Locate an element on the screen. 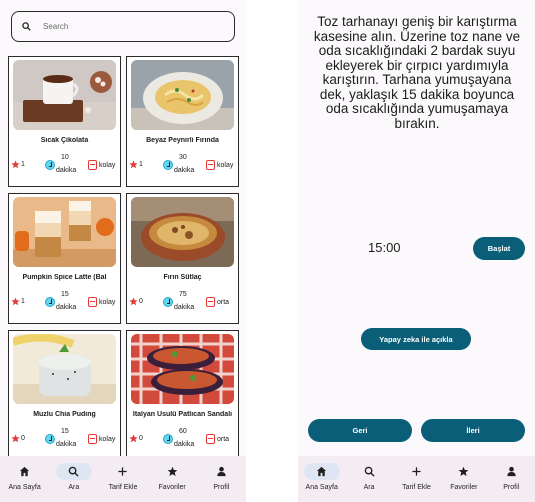 This screenshot has width=535, height=502. recipe-card: Sıcak Çikolata 1 10 dakika kolay is located at coordinates (64, 121).